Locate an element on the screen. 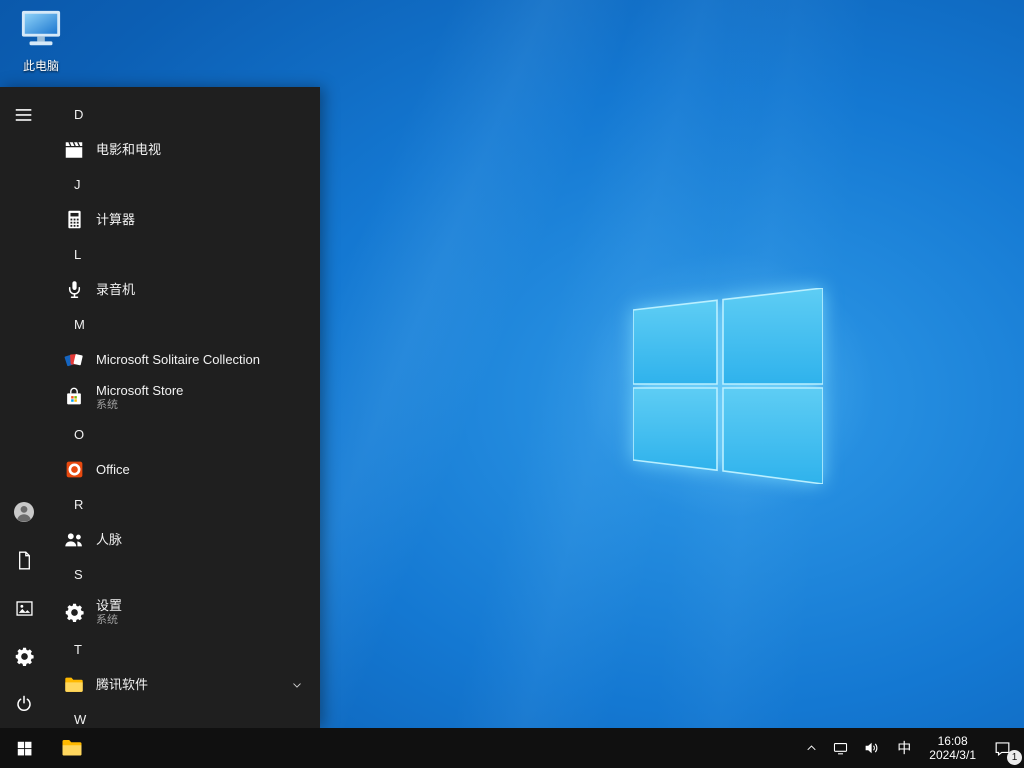 The height and width of the screenshot is (768, 1024). ime-indicator: 中 is located at coordinates (904, 748).